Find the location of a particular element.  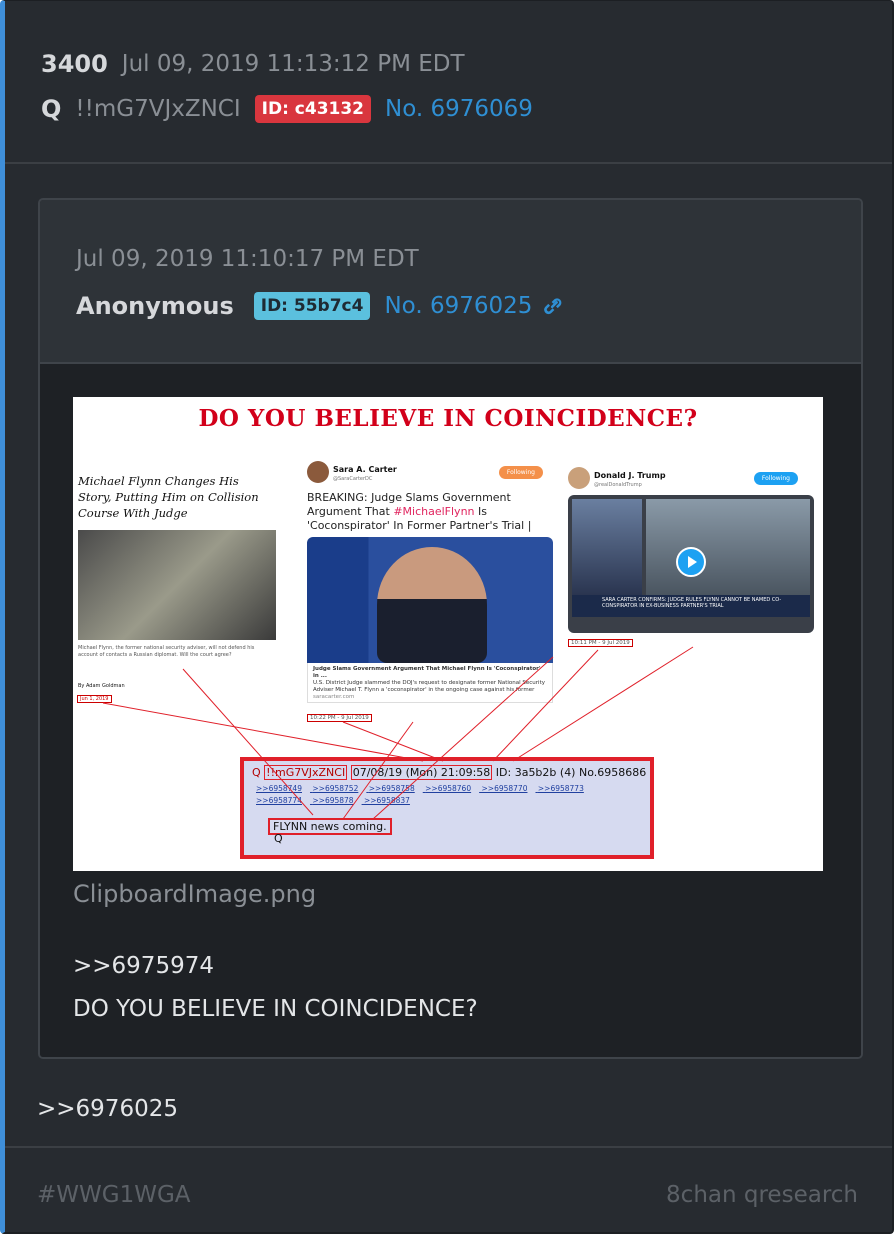

post-footer: #WWG1WGA 8chan qresearch is located at coordinates (448, 1189).